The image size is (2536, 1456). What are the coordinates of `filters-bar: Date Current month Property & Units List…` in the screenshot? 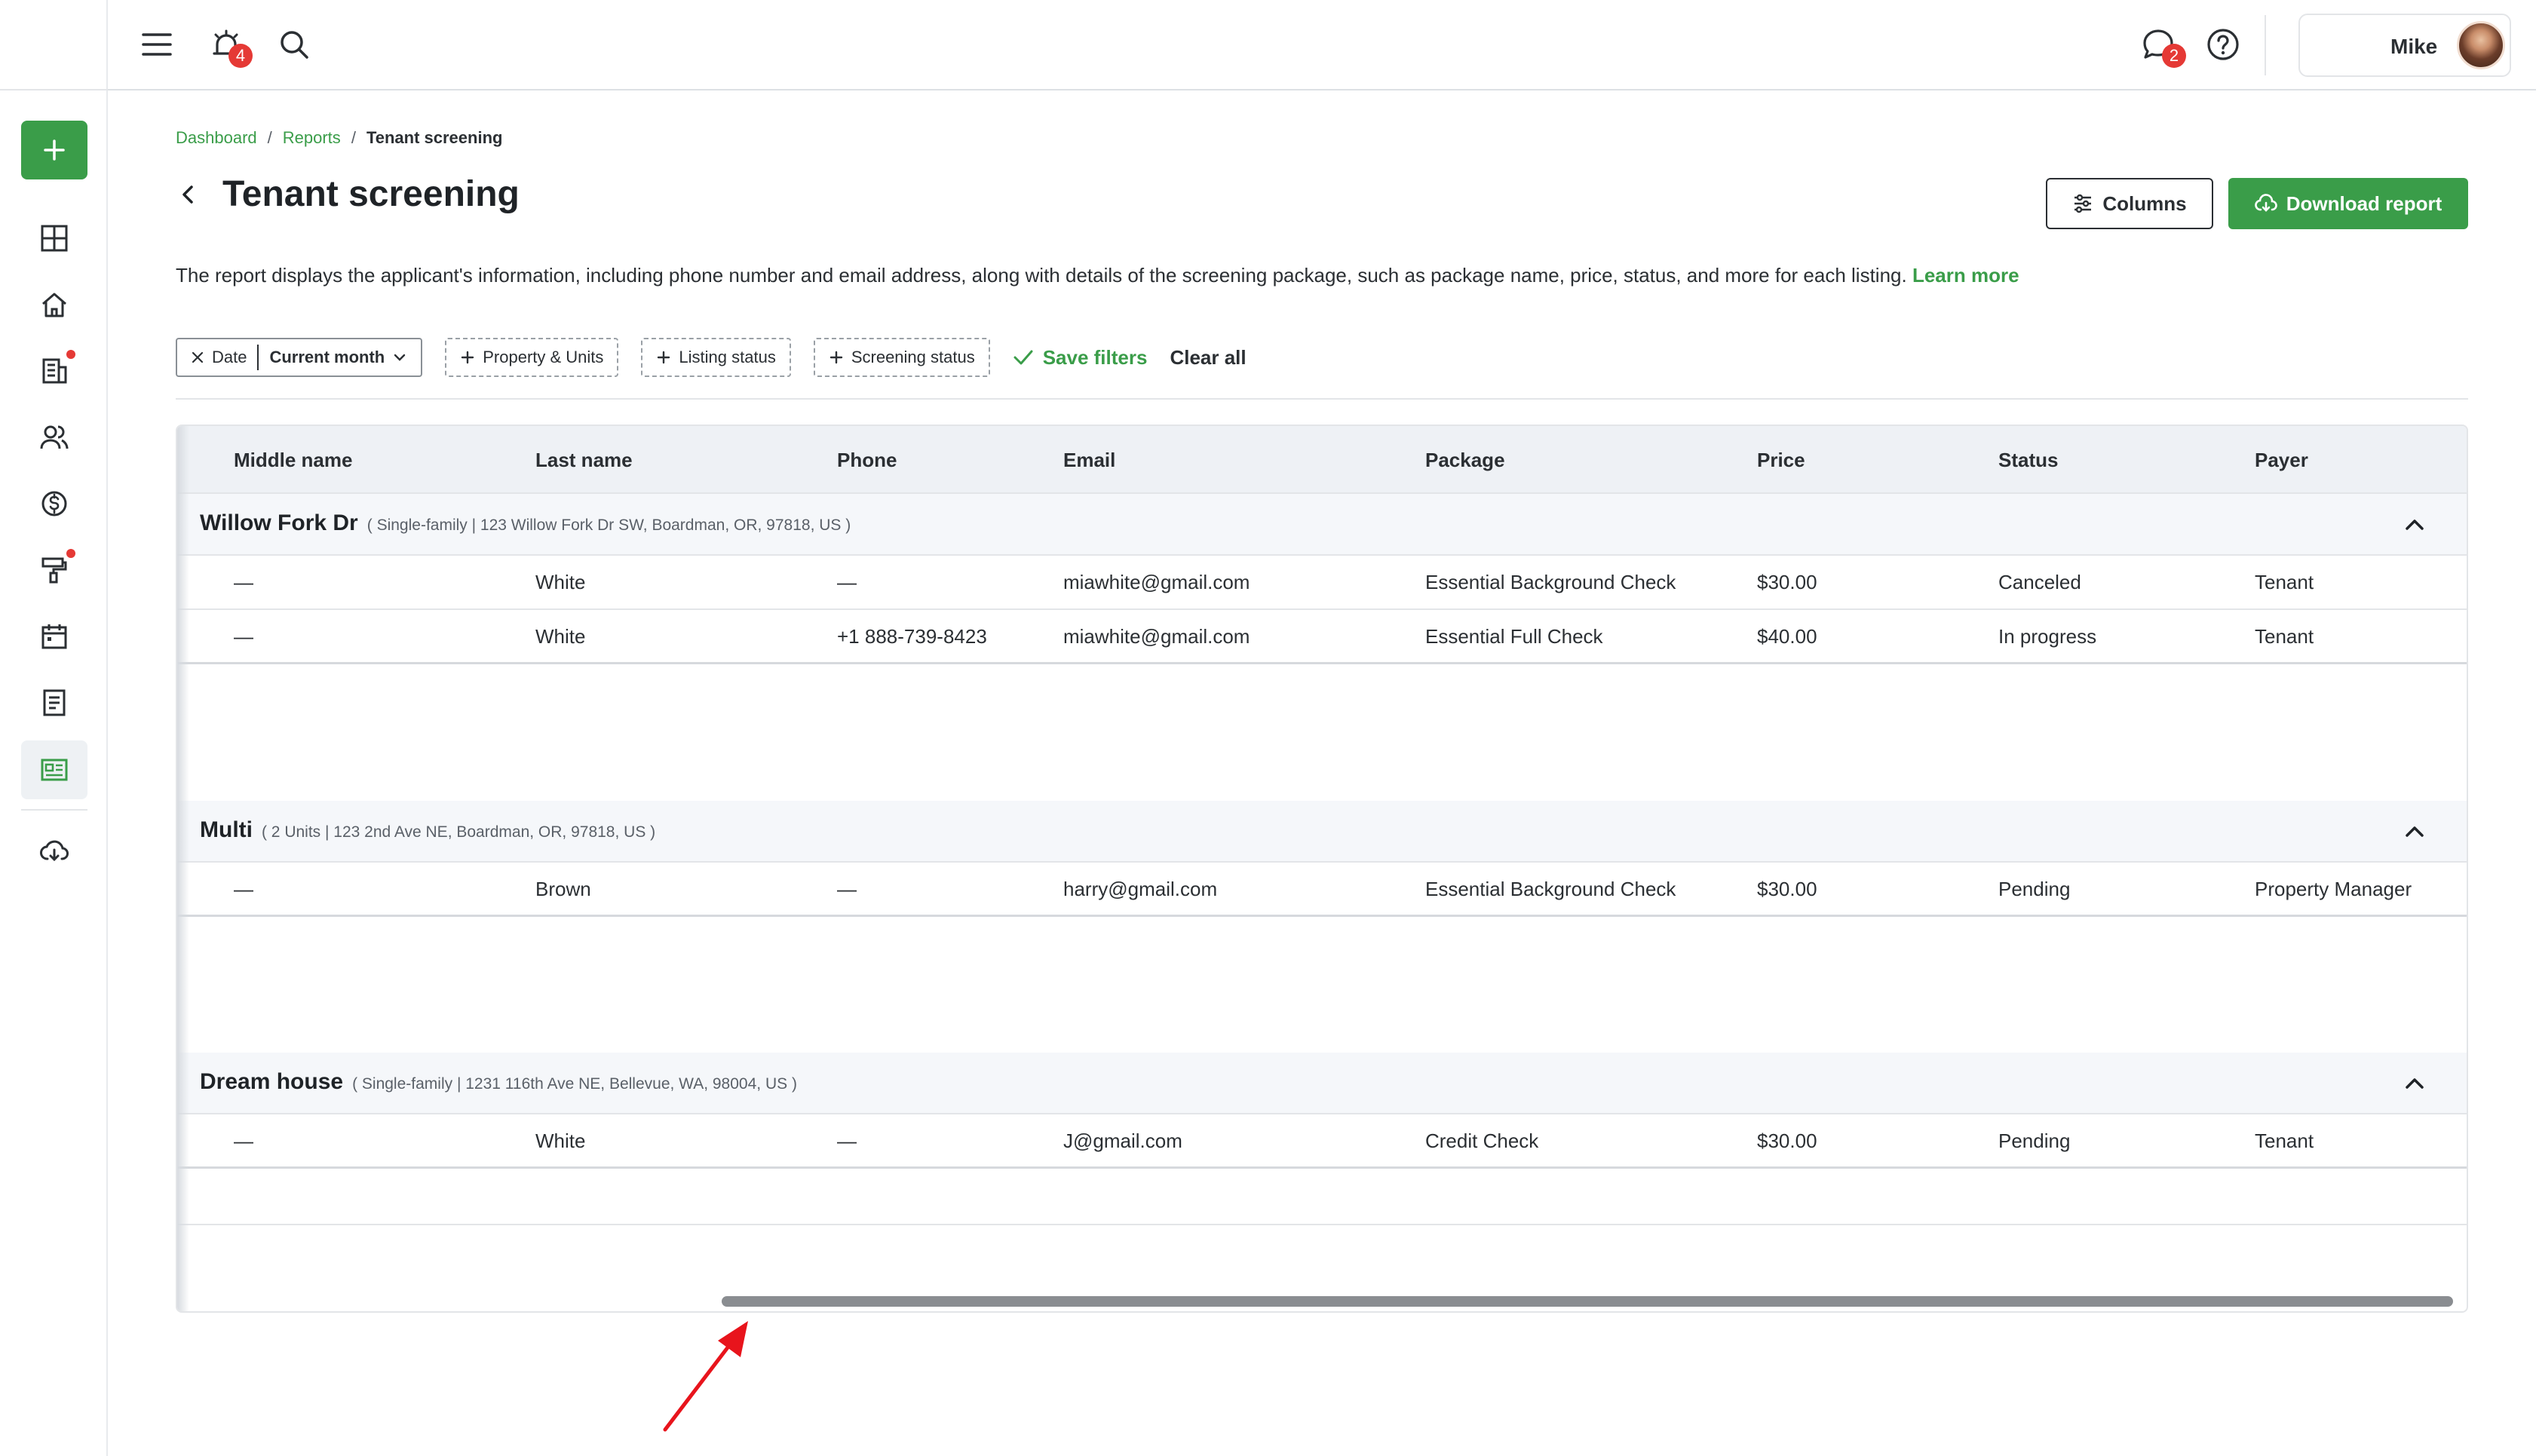 It's located at (711, 357).